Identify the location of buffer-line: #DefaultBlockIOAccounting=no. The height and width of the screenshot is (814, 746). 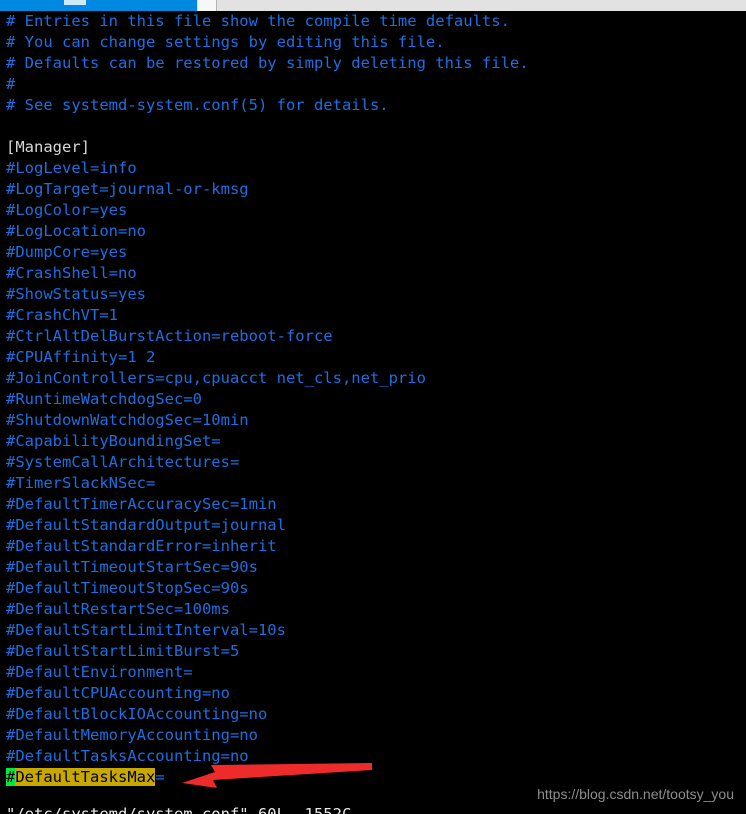
(137, 714).